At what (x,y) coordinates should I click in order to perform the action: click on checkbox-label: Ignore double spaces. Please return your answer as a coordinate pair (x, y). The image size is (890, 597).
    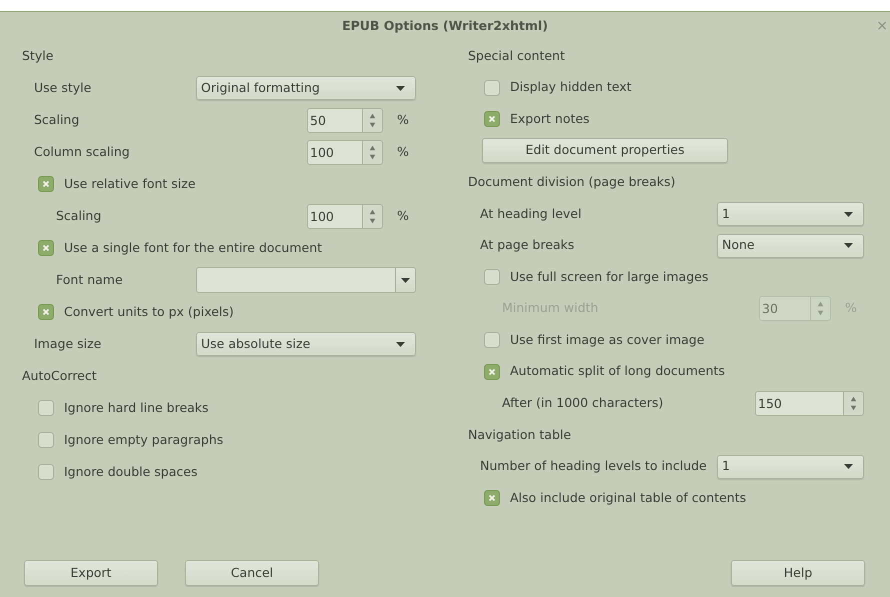
    Looking at the image, I should click on (131, 472).